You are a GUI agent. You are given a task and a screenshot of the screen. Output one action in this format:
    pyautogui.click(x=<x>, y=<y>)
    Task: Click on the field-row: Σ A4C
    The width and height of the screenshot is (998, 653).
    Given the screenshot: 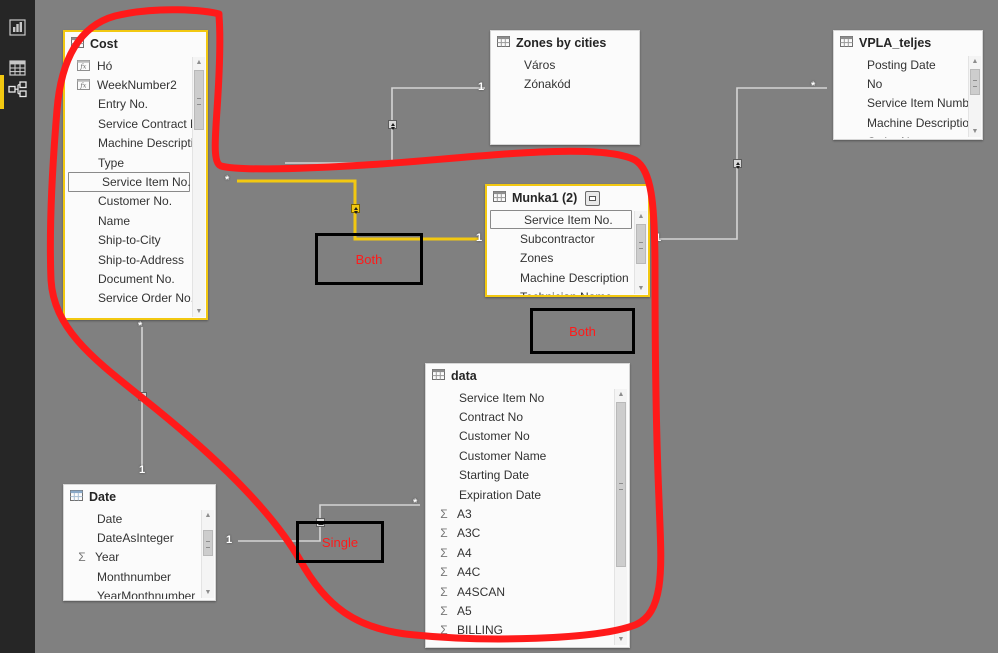 What is the action you would take?
    pyautogui.click(x=520, y=572)
    